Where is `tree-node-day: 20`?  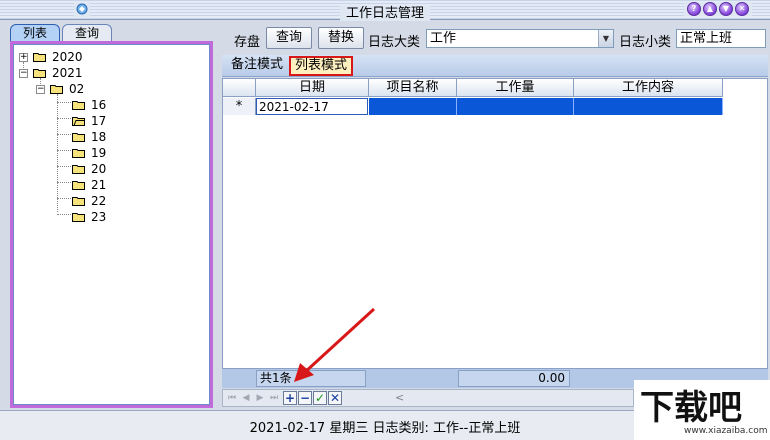
tree-node-day: 20 is located at coordinates (89, 169).